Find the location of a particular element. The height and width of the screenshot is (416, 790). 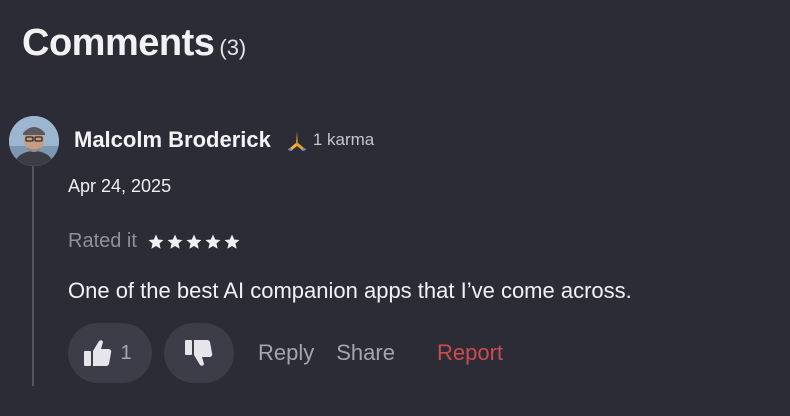

share-button: Share is located at coordinates (365, 353).